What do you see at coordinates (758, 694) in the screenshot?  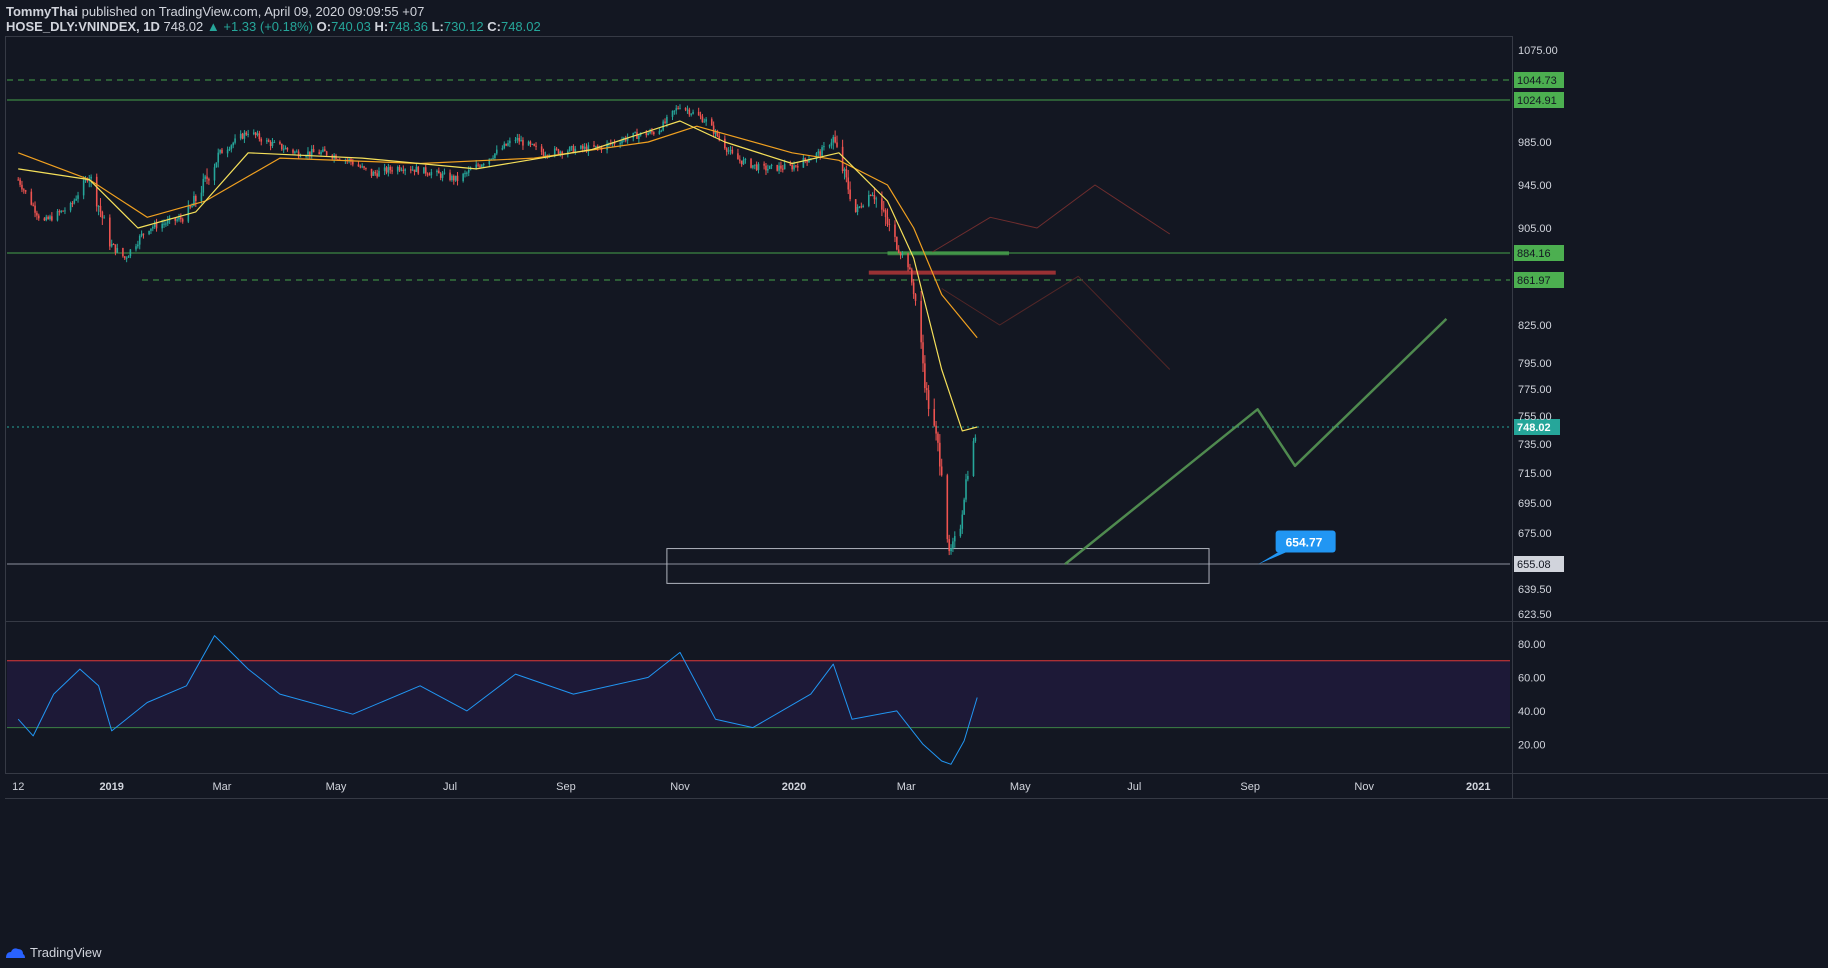 I see `rsi-band` at bounding box center [758, 694].